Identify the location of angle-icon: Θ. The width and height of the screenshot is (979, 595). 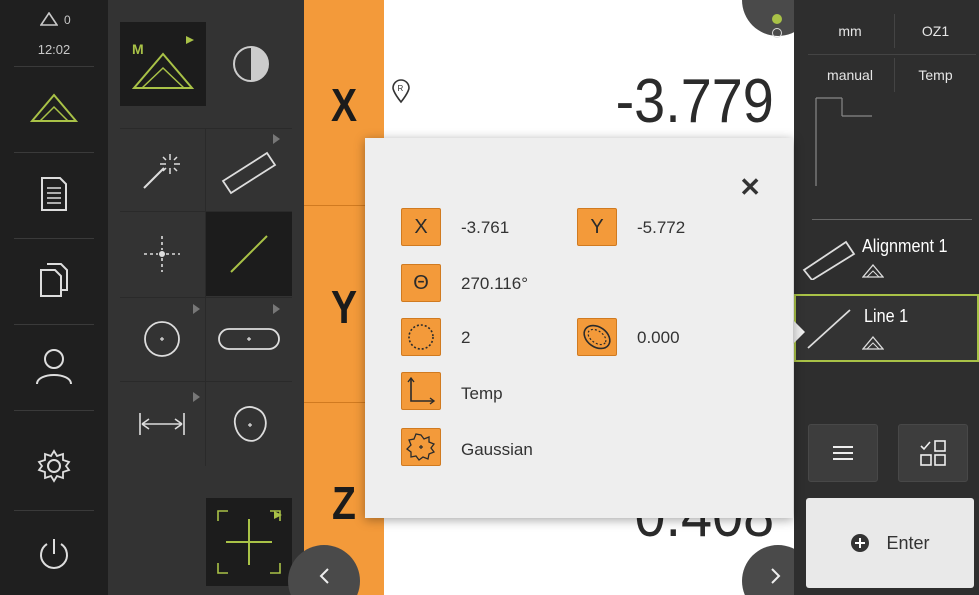
(421, 283).